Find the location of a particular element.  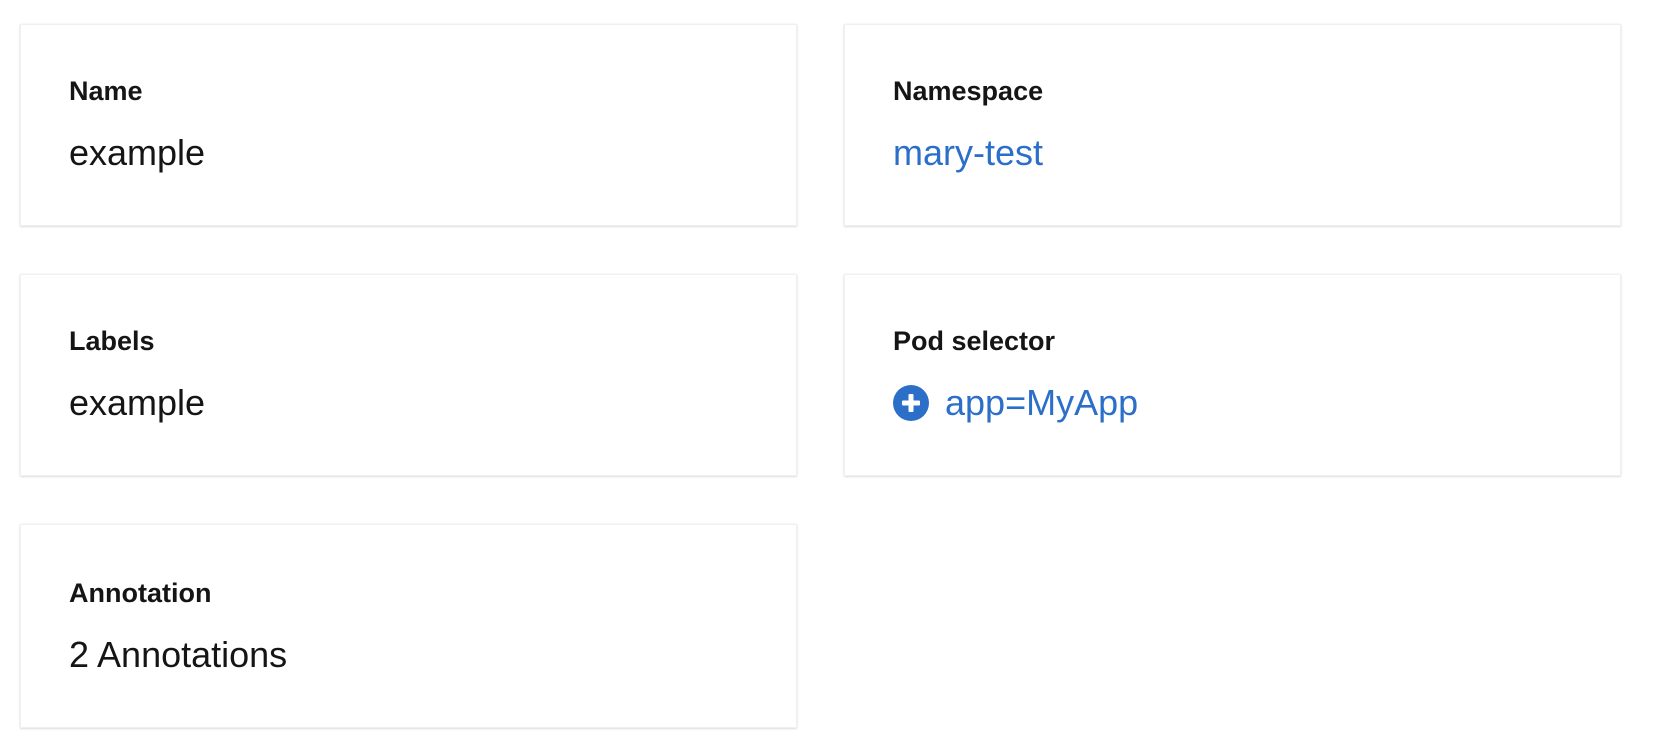

name-value: example is located at coordinates (137, 152).